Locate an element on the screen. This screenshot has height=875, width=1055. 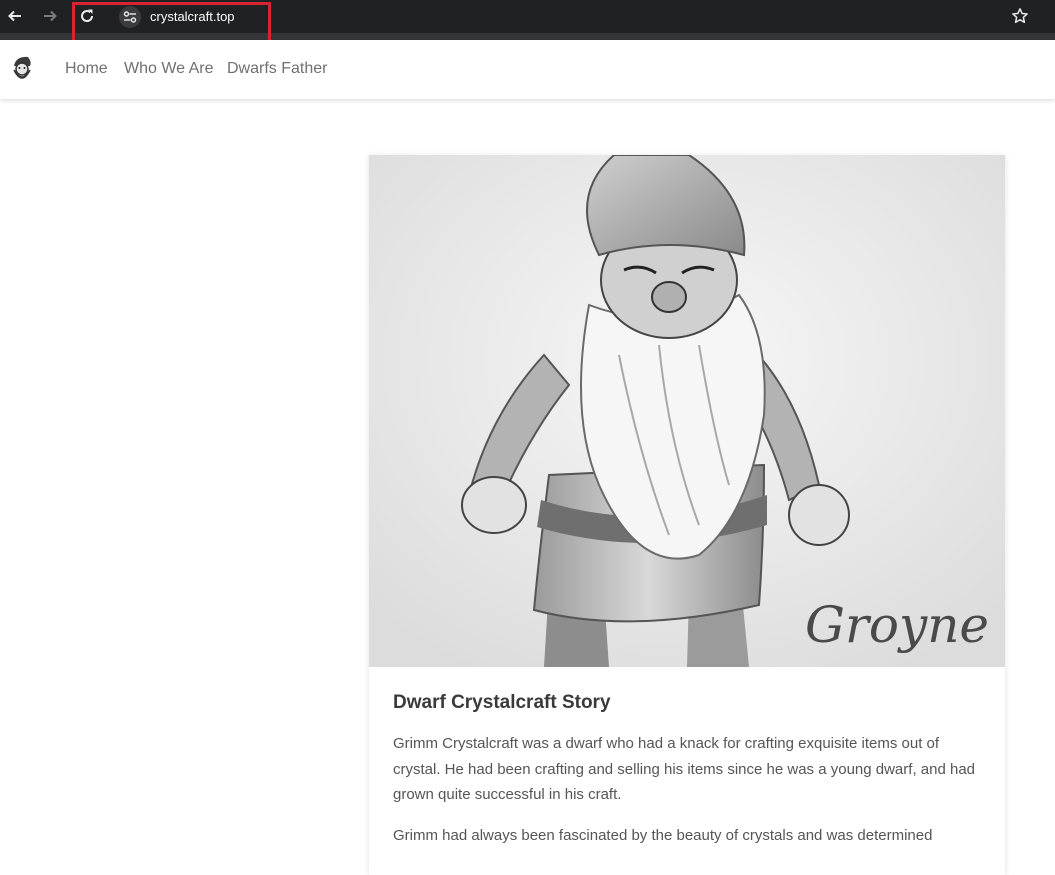
star-icon is located at coordinates (1020, 16).